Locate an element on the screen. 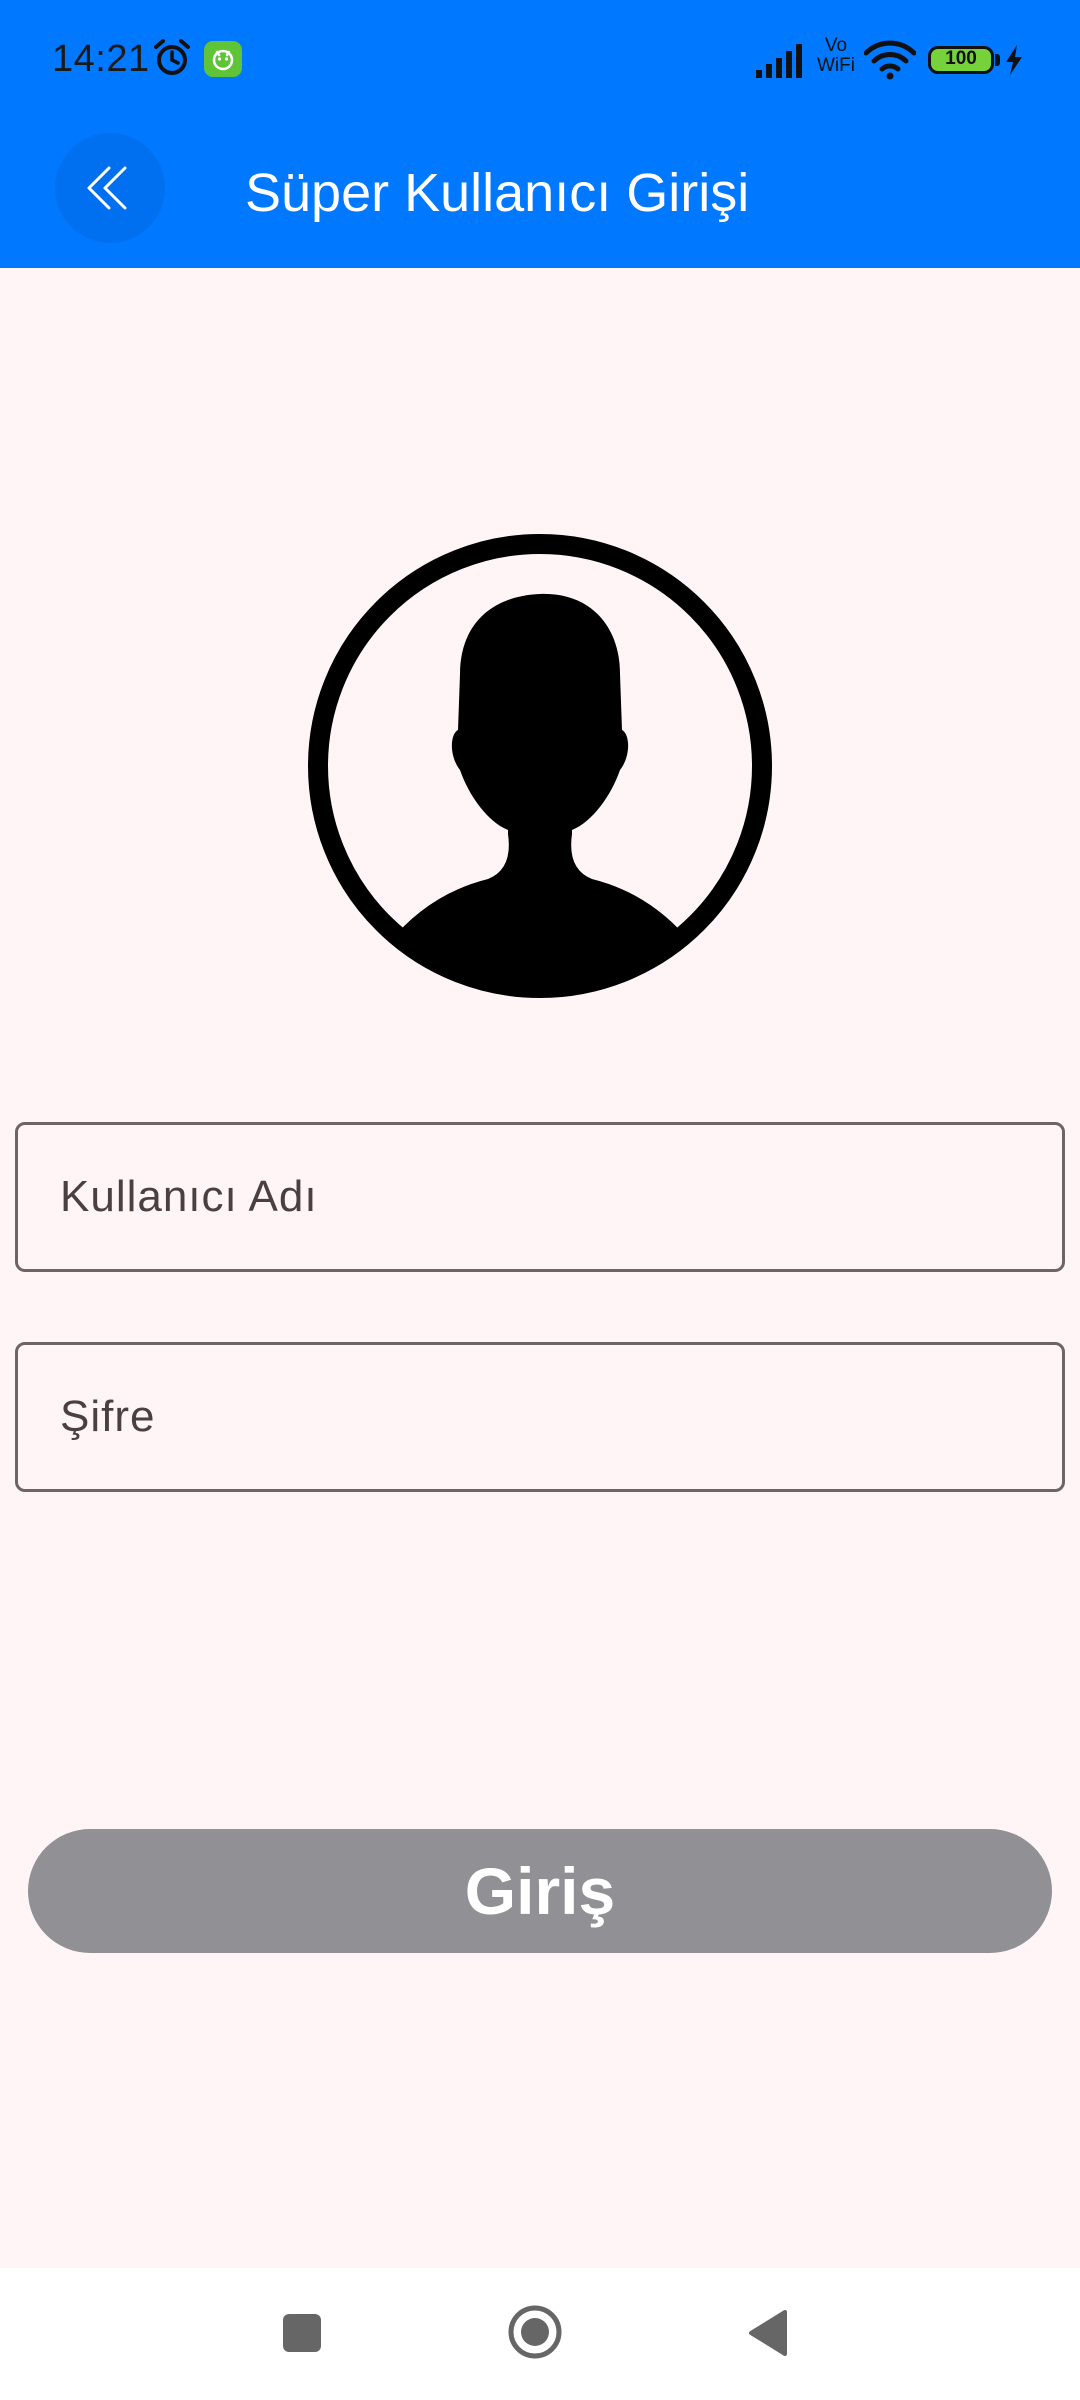  back-button is located at coordinates (110, 188).